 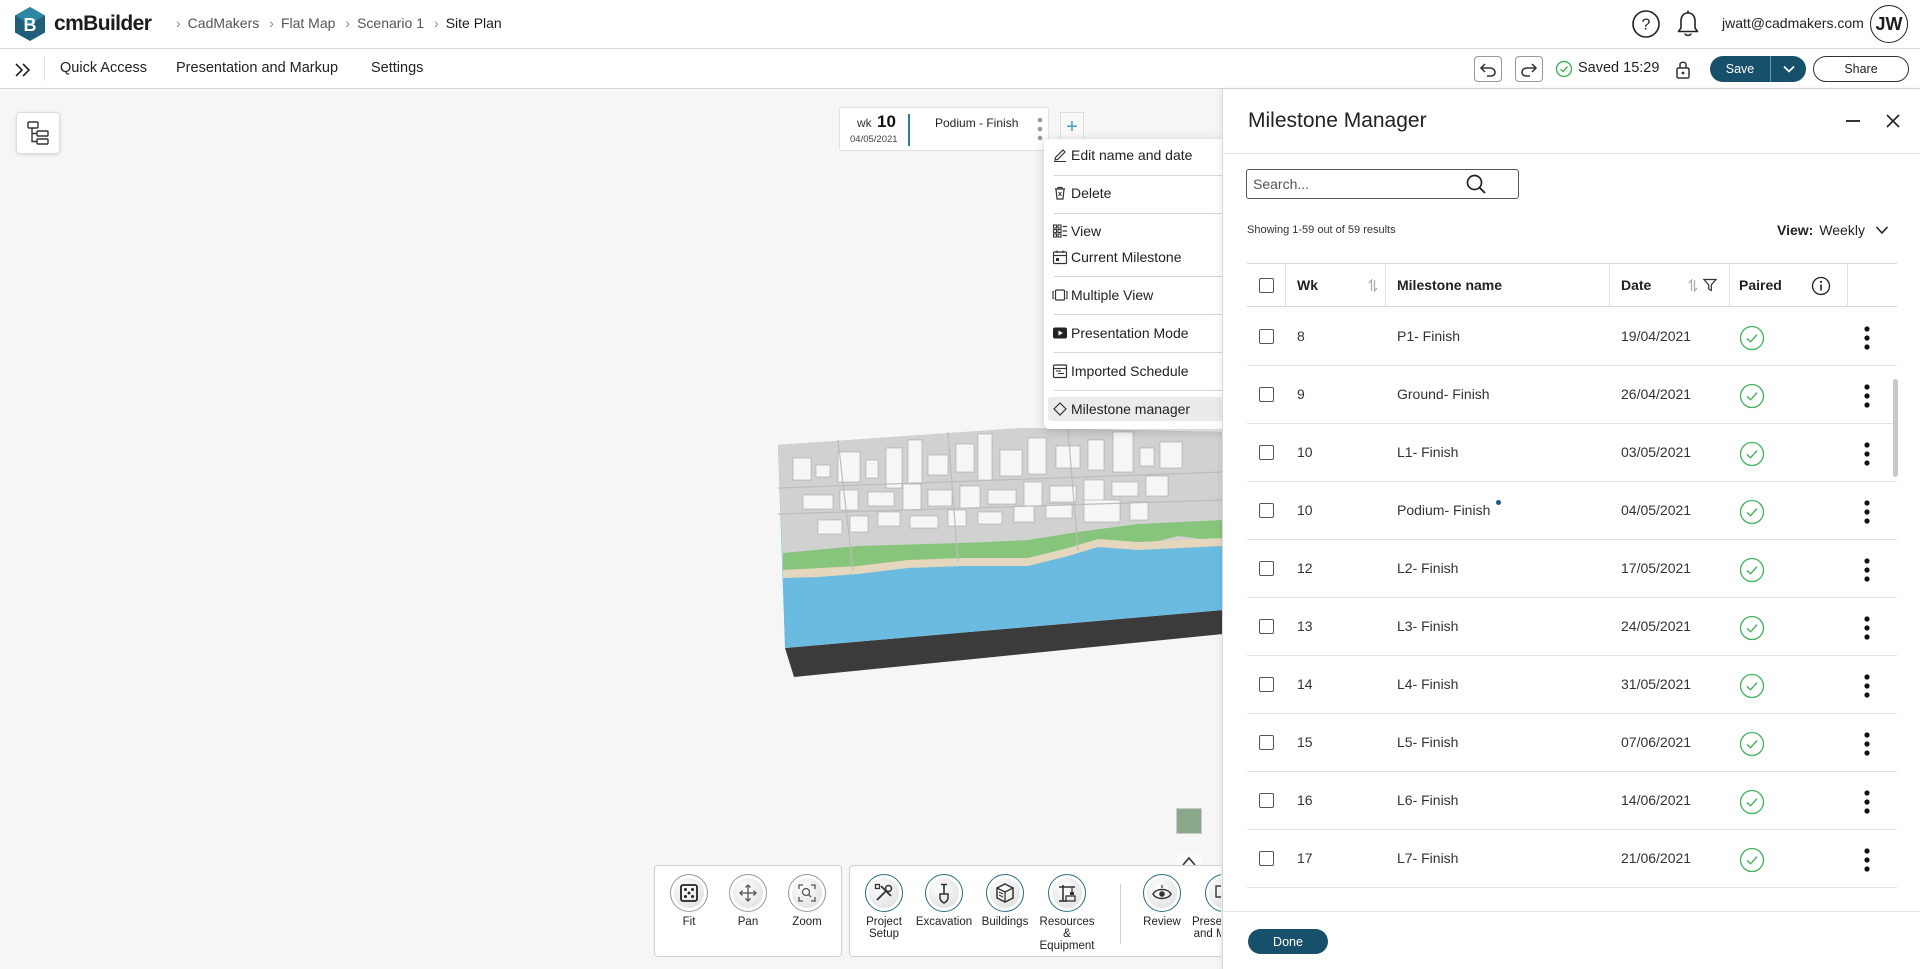 What do you see at coordinates (1740, 69) in the screenshot?
I see `save-button: Save` at bounding box center [1740, 69].